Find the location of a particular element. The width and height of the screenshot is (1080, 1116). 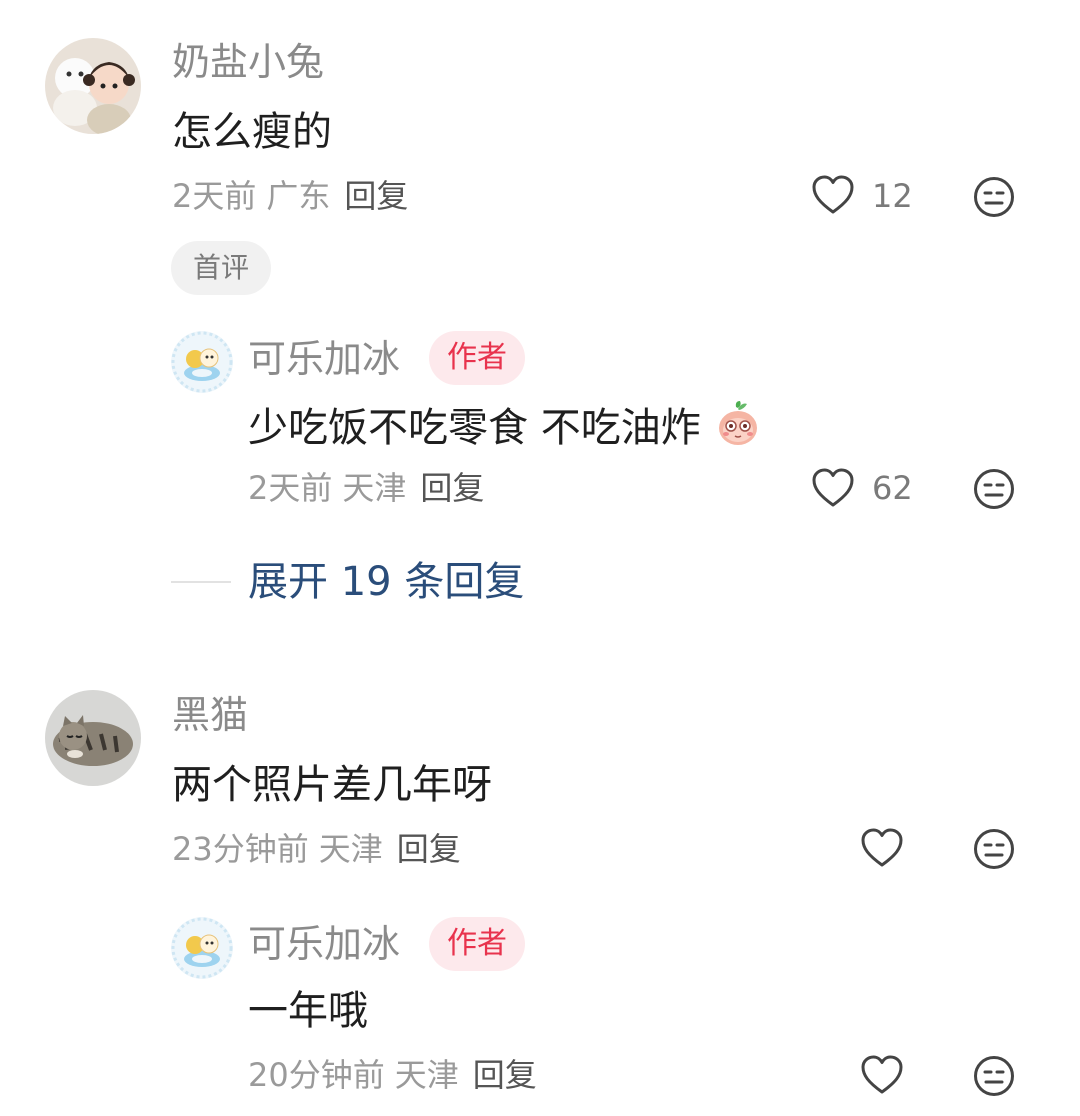

comment-meta: 2天前 广东 回复 is located at coordinates (290, 196).